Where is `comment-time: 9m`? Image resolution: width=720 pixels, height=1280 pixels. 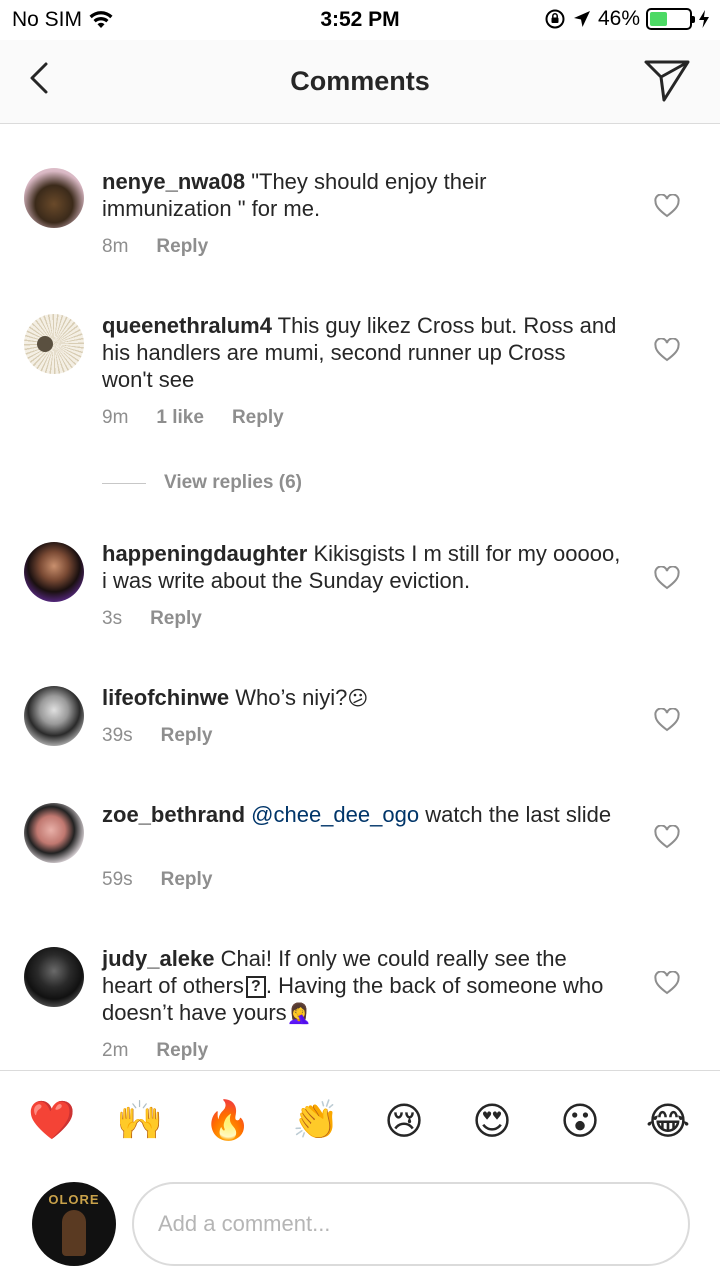
comment-time: 9m is located at coordinates (115, 417).